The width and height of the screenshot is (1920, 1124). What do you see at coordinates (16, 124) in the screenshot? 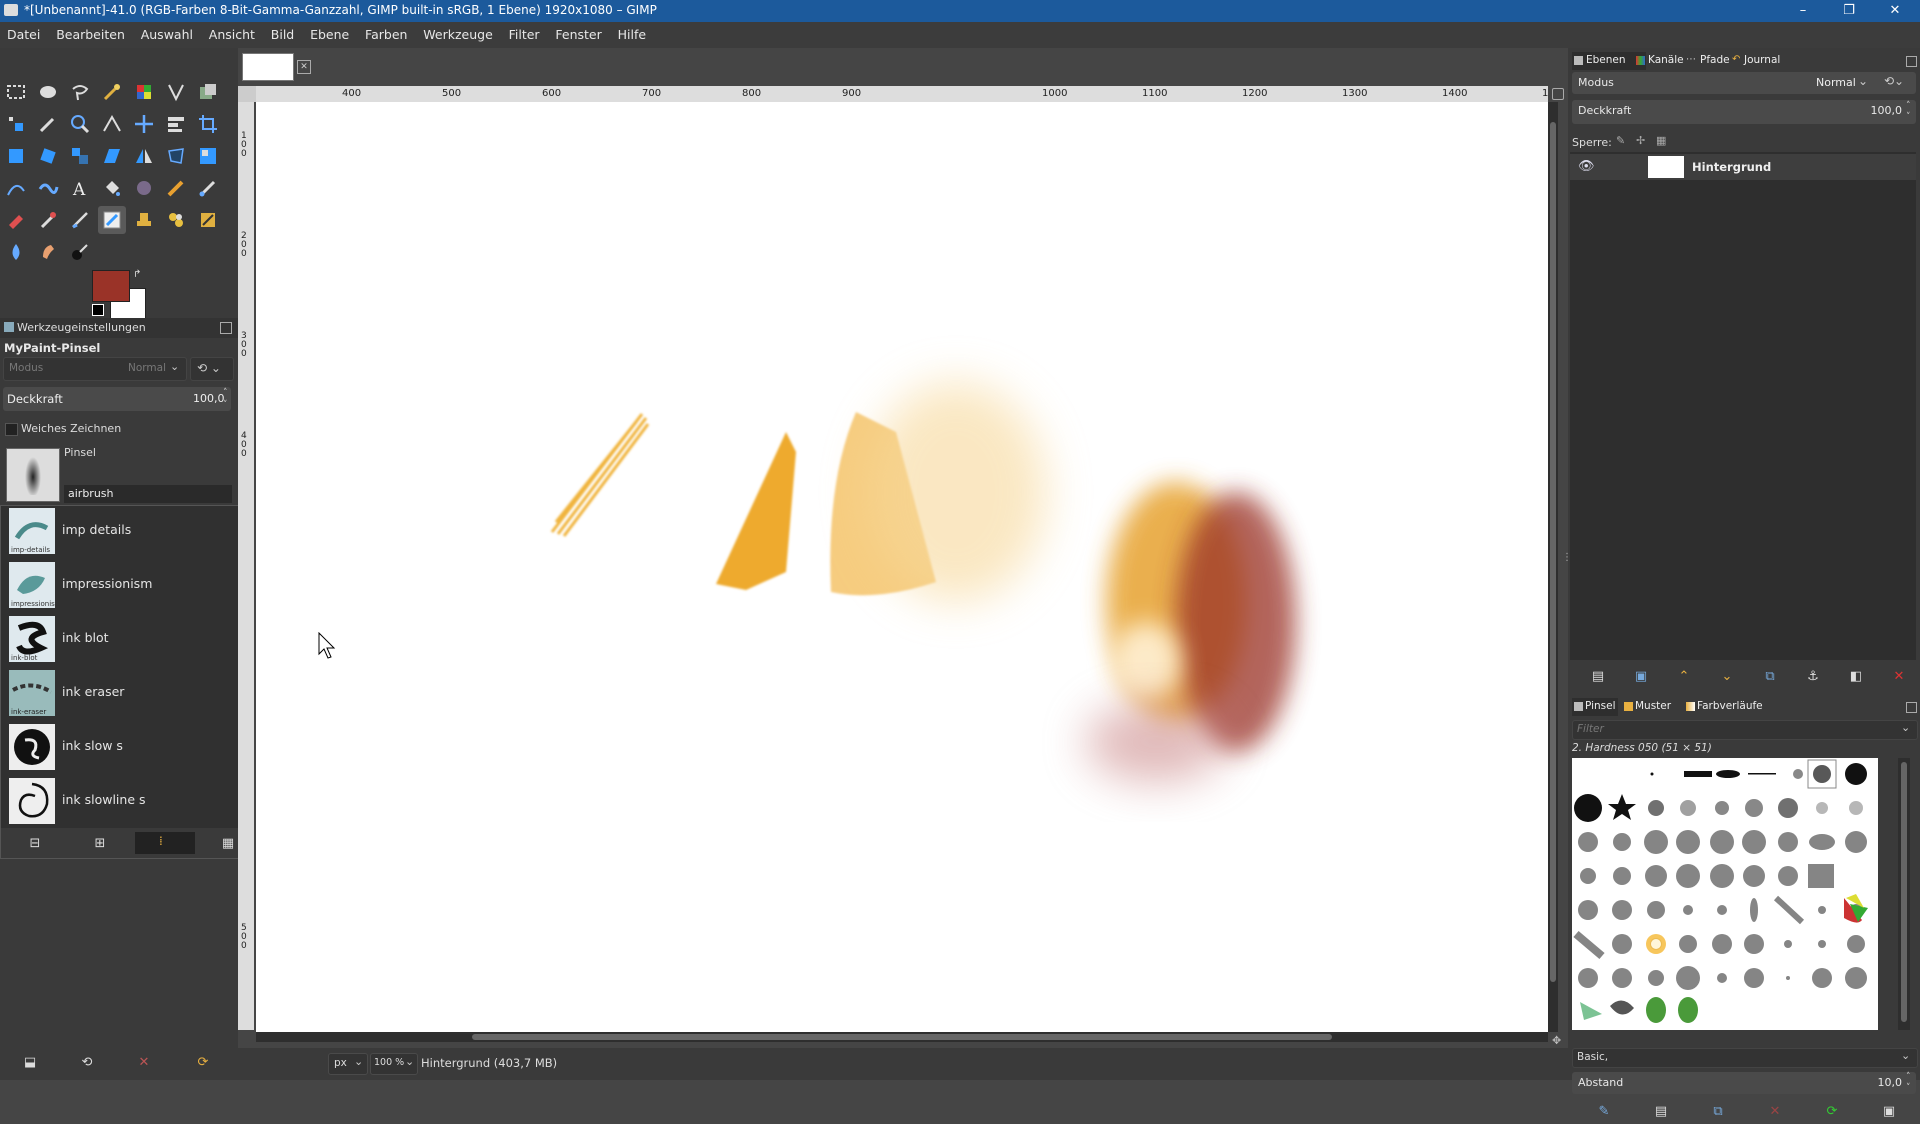
I see `align-tool-icon` at bounding box center [16, 124].